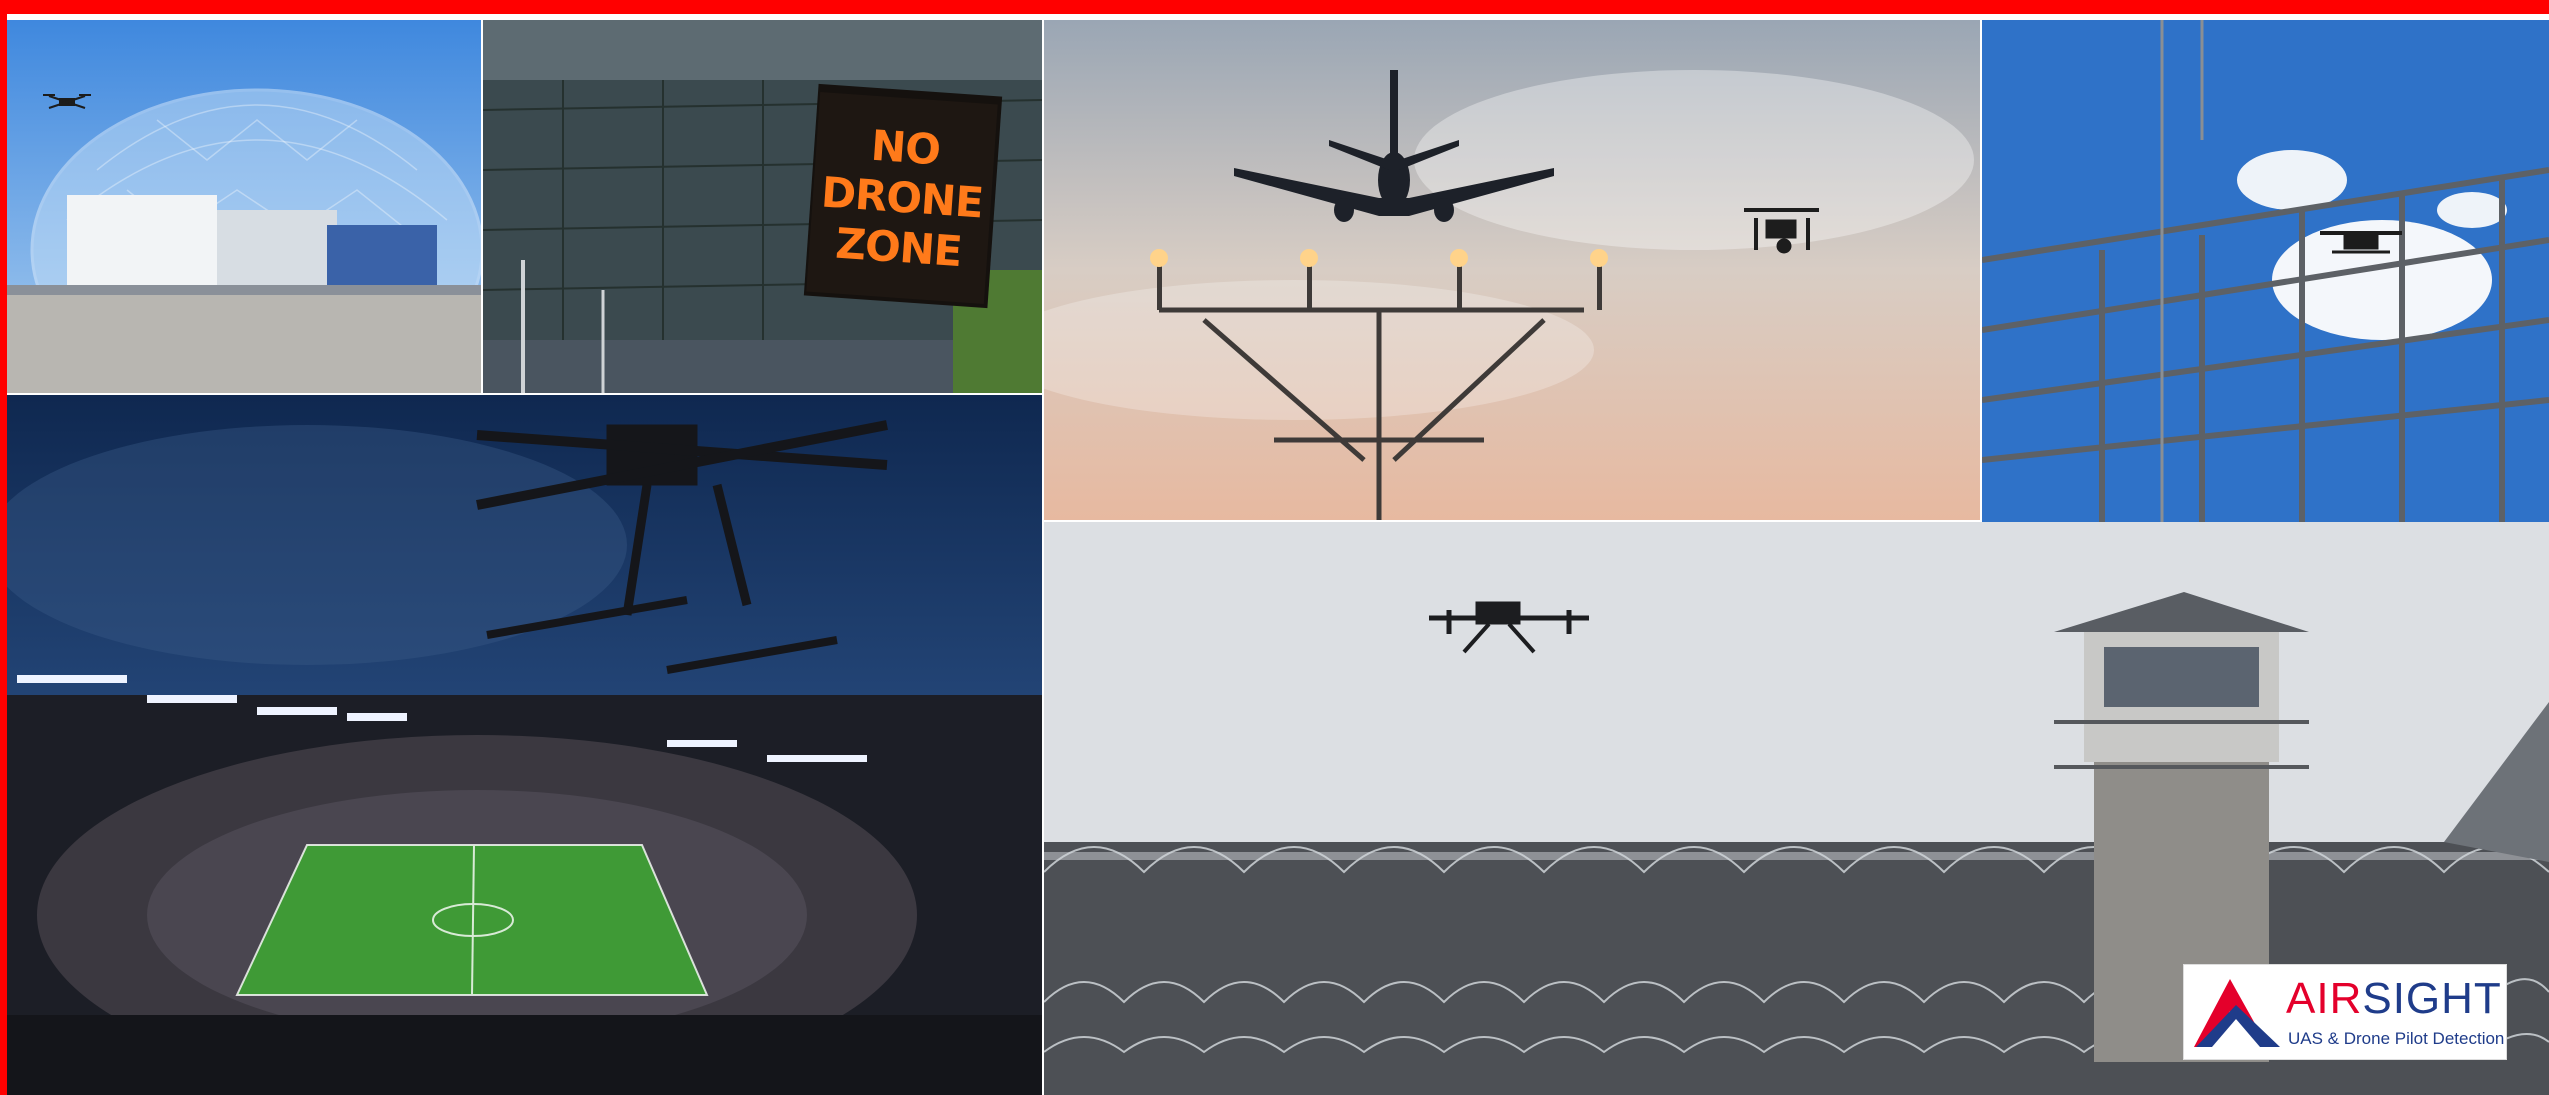 The width and height of the screenshot is (2549, 1095). Describe the element at coordinates (902, 198) in the screenshot. I see `no-drone-zone-sign: NO DRONE ZONE` at that location.